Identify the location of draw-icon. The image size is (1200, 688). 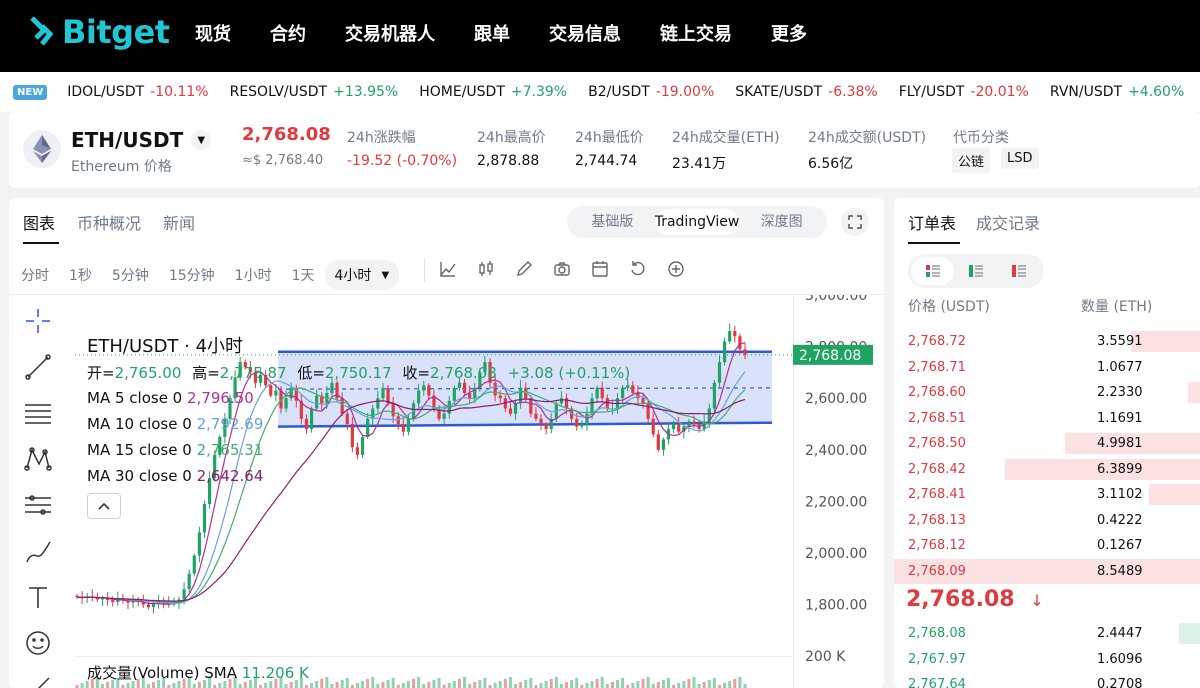
(524, 269).